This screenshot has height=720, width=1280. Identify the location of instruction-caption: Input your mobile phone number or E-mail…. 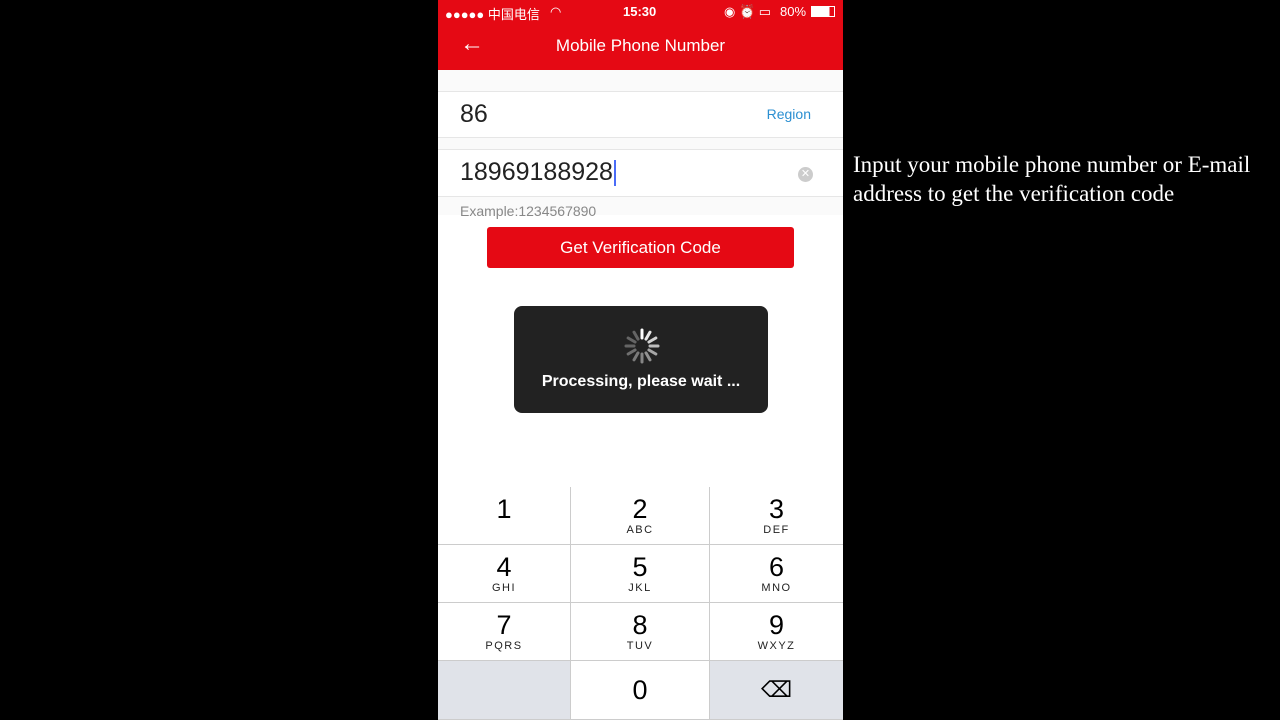
(1052, 179).